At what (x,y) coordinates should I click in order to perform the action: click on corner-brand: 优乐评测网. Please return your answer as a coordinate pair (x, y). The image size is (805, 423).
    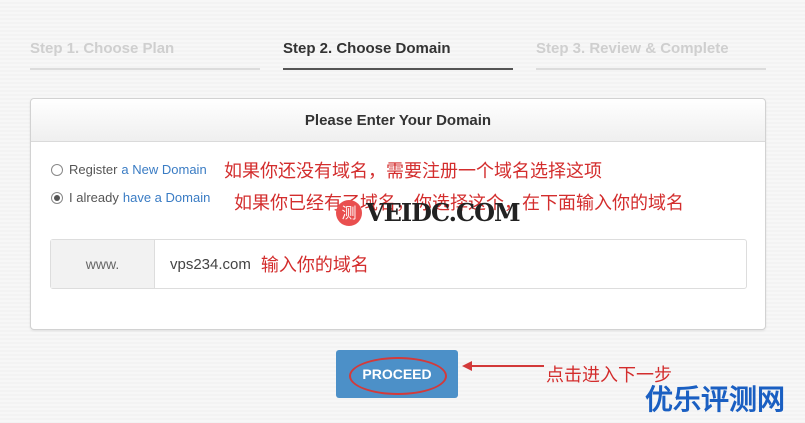
    Looking at the image, I should click on (715, 399).